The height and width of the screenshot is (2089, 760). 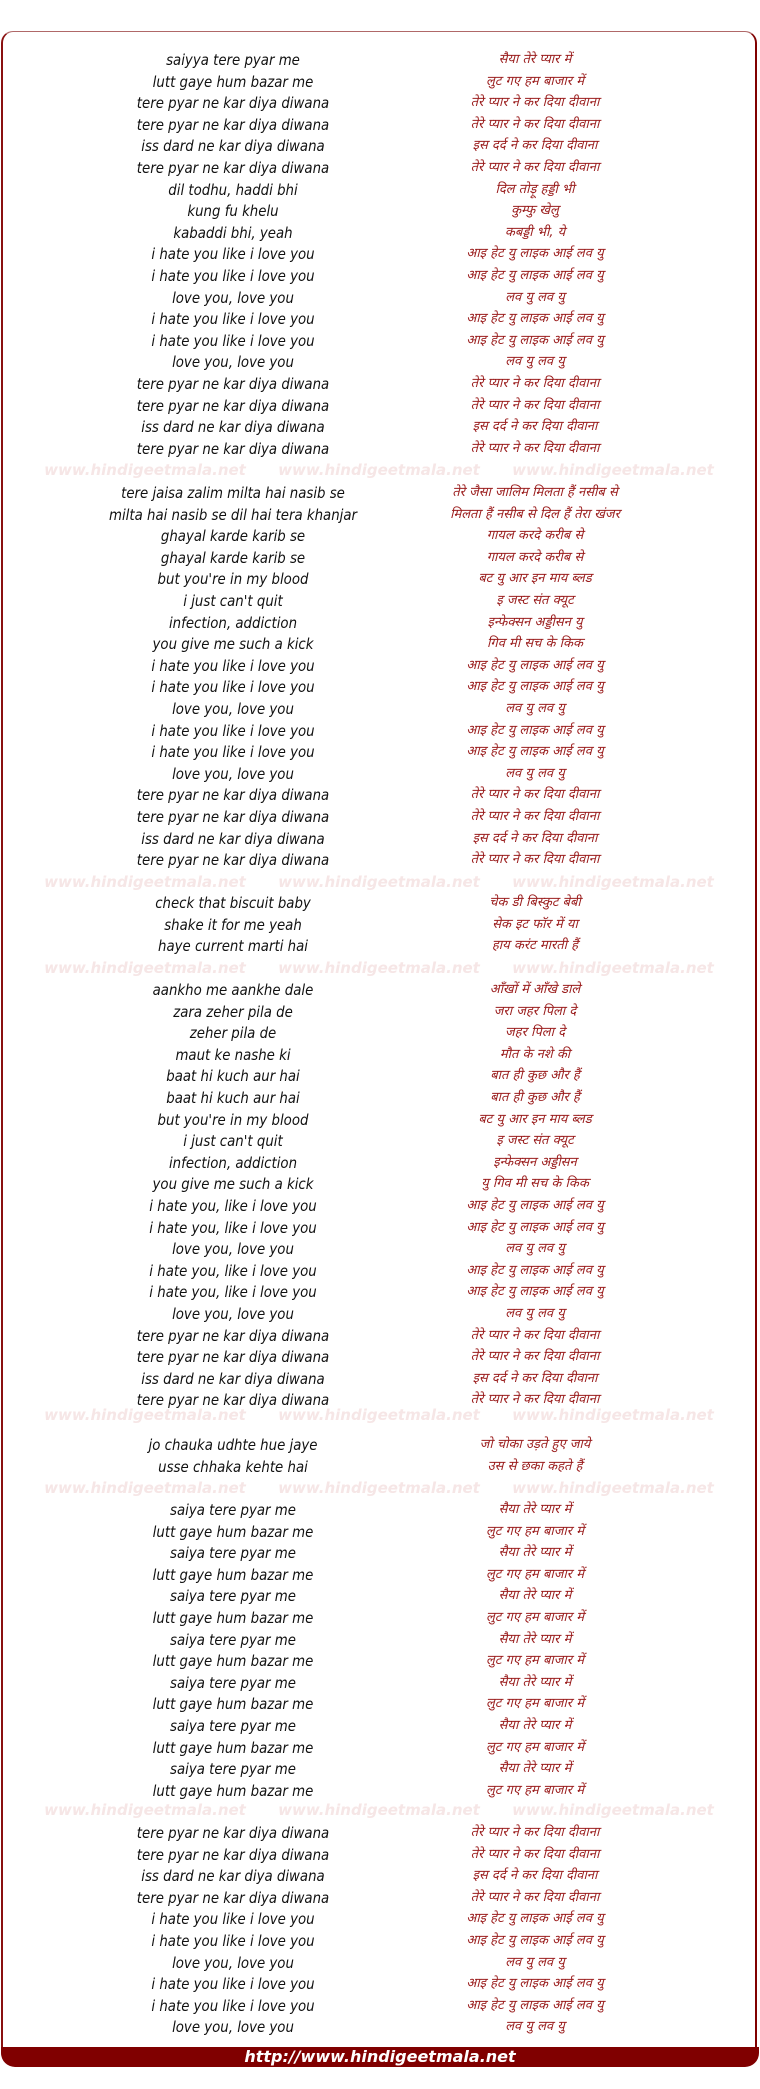 I want to click on lyric-line: you give me such a kick गिव मी सच के किक, so click(x=380, y=644).